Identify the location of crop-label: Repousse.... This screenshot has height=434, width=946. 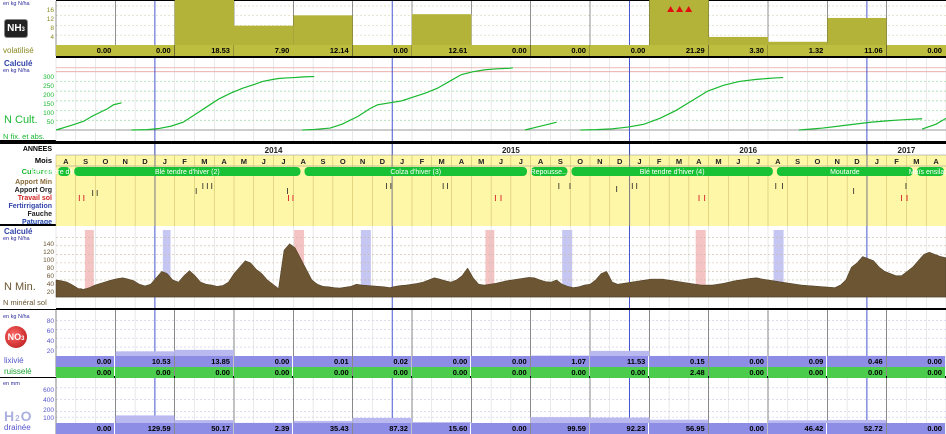
(549, 172).